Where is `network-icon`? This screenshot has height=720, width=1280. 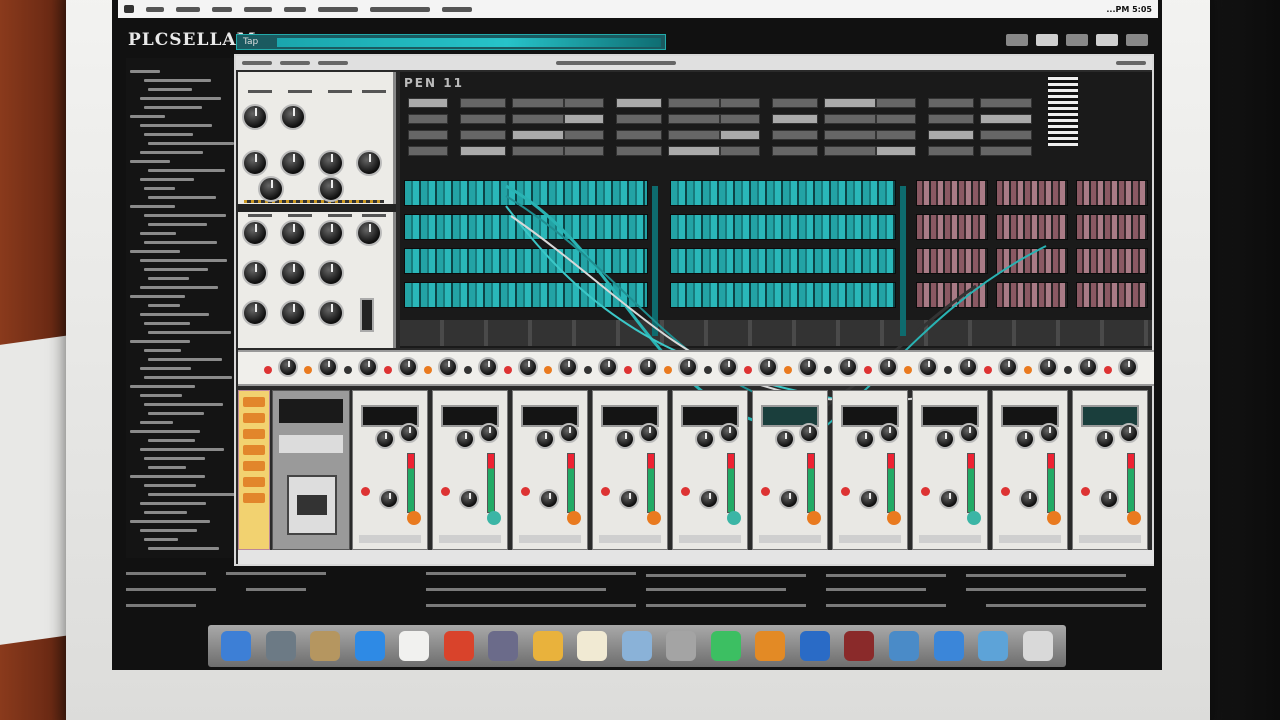
network-icon is located at coordinates (948, 646).